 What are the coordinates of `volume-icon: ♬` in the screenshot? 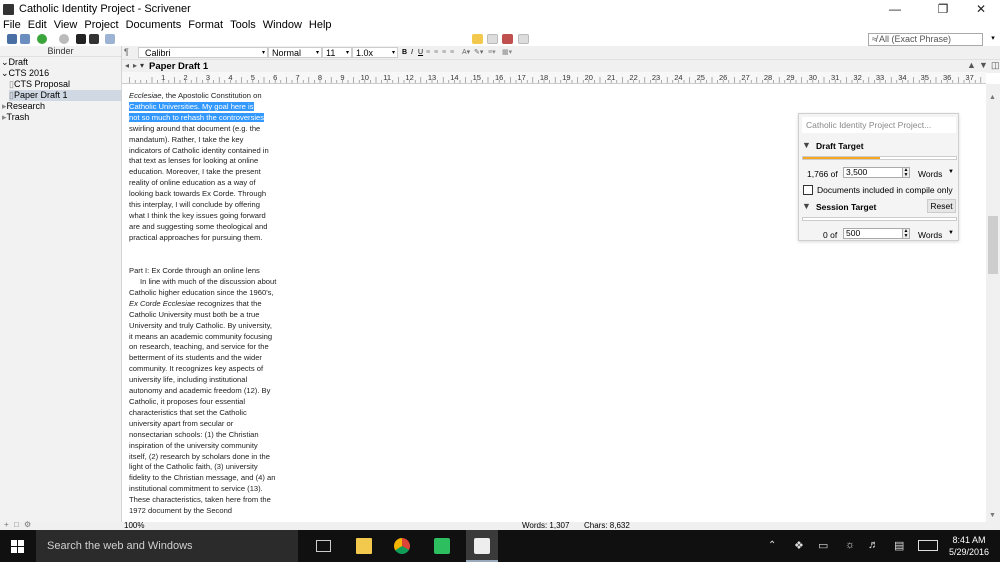 It's located at (873, 545).